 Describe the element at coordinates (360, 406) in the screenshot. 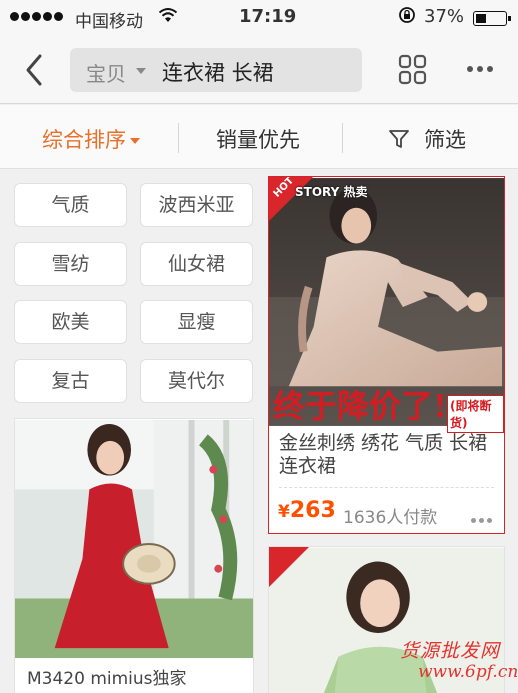

I see `promo-banner: 终于降价了!` at that location.